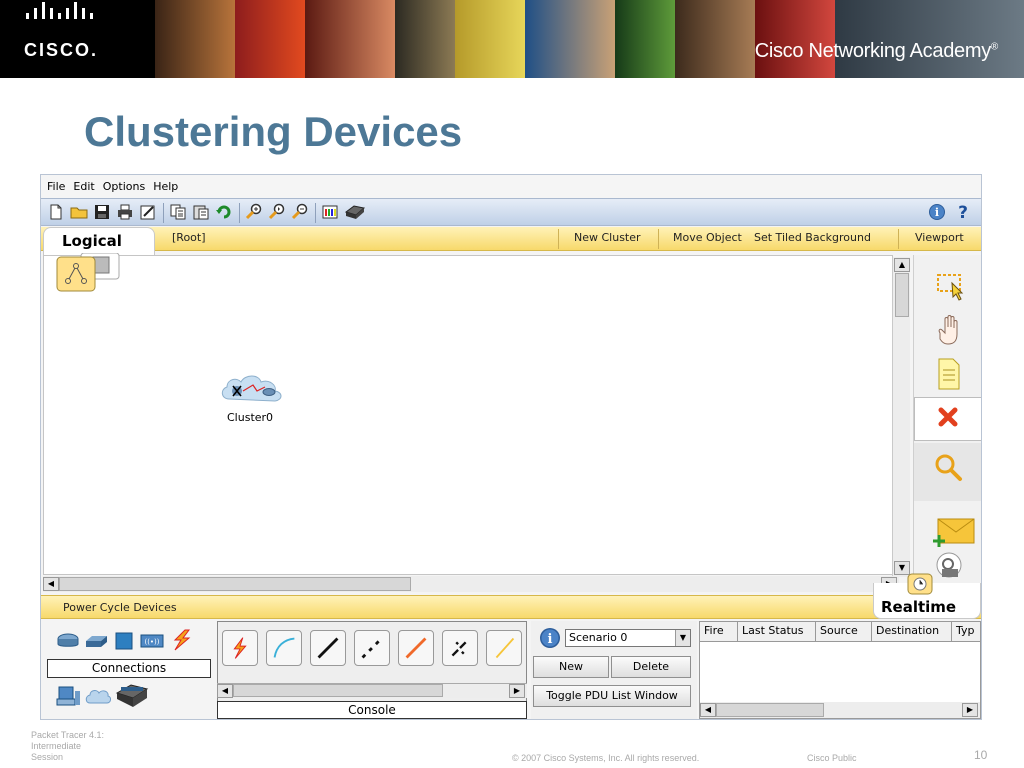  I want to click on svg-text: i, so click(937, 212).